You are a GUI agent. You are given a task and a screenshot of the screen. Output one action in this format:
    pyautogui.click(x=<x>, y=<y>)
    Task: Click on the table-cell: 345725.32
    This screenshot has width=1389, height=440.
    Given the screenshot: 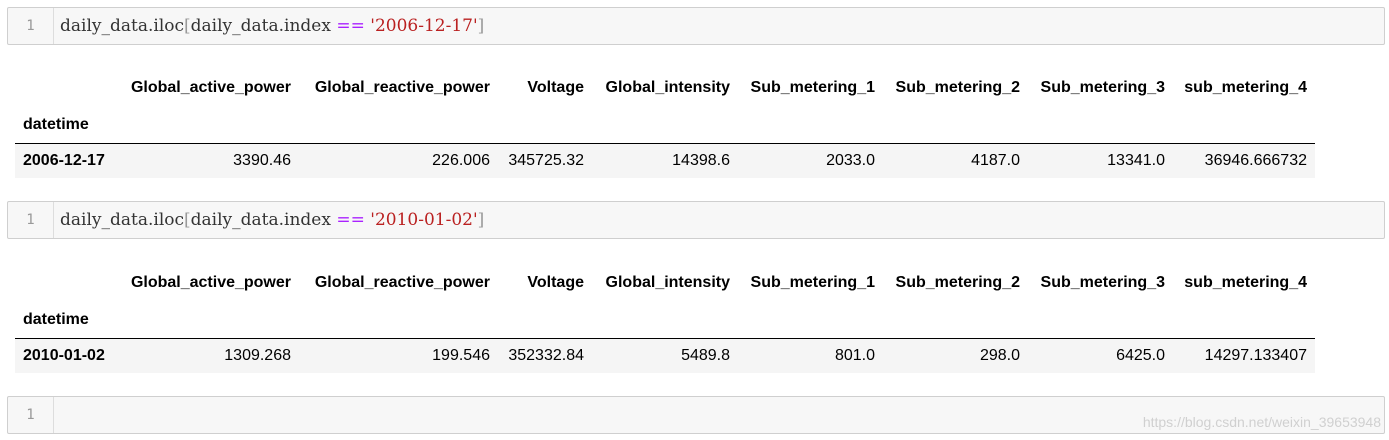 What is the action you would take?
    pyautogui.click(x=546, y=160)
    